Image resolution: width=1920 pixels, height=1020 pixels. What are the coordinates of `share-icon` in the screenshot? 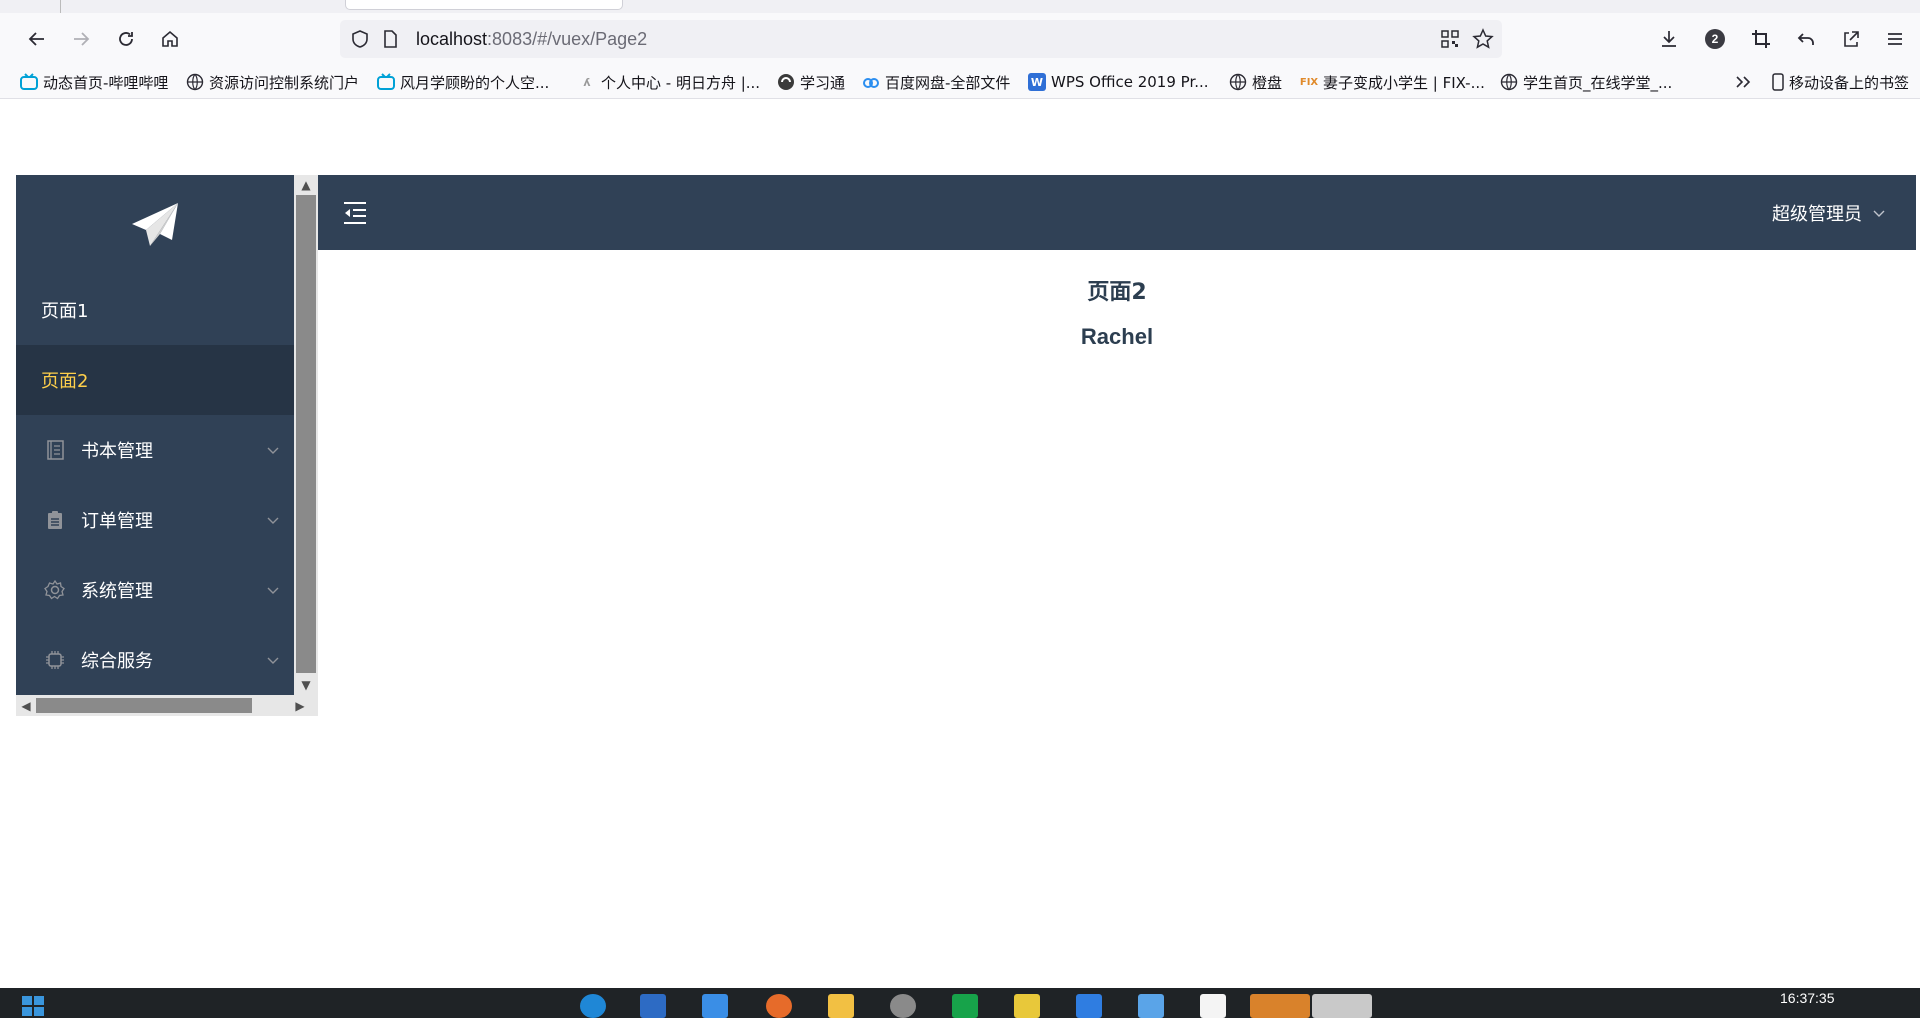 It's located at (1851, 39).